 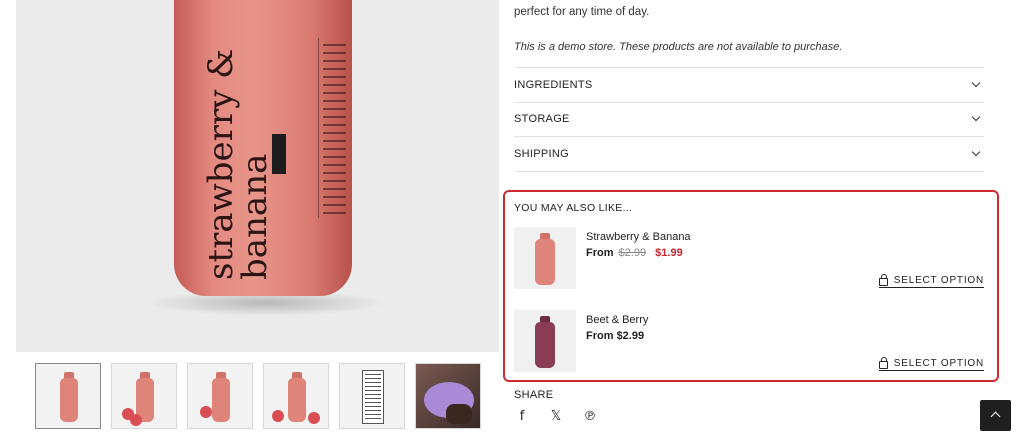 I want to click on bottle-brand-tag, so click(x=279, y=154).